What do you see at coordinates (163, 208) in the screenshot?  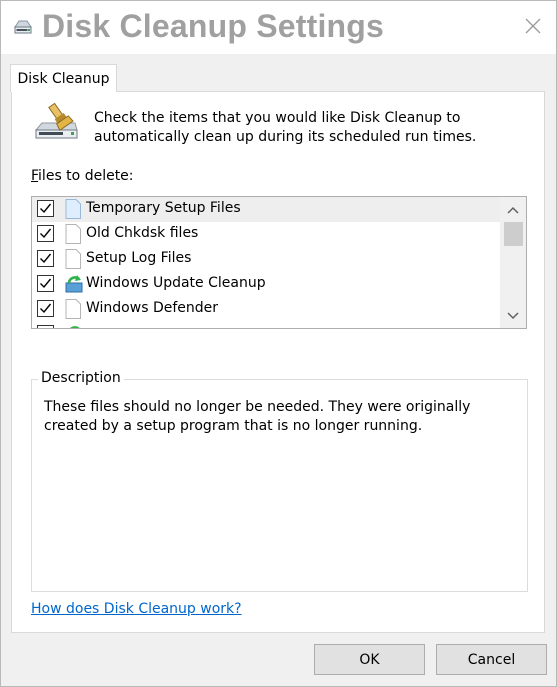 I see `item-label: Temporary Setup Files` at bounding box center [163, 208].